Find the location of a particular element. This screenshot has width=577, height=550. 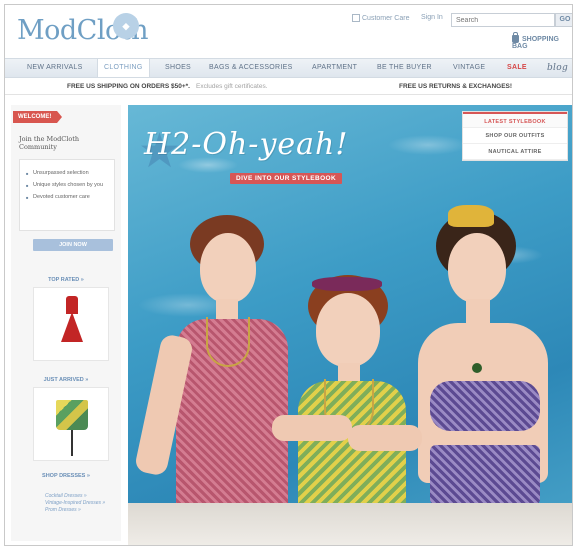

shopping-bag-icon is located at coordinates (515, 37).